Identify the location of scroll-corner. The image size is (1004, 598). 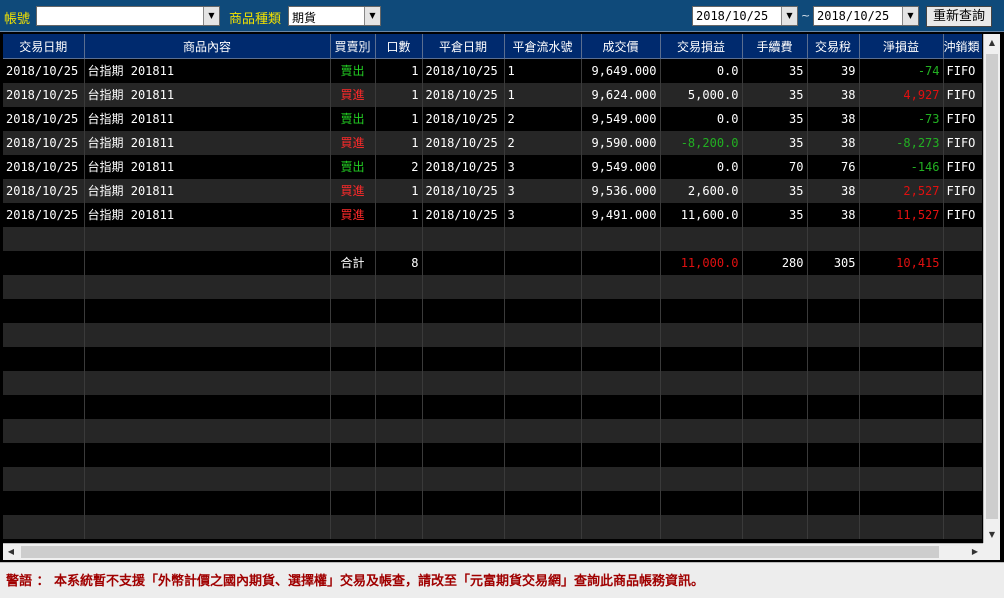
(991, 551).